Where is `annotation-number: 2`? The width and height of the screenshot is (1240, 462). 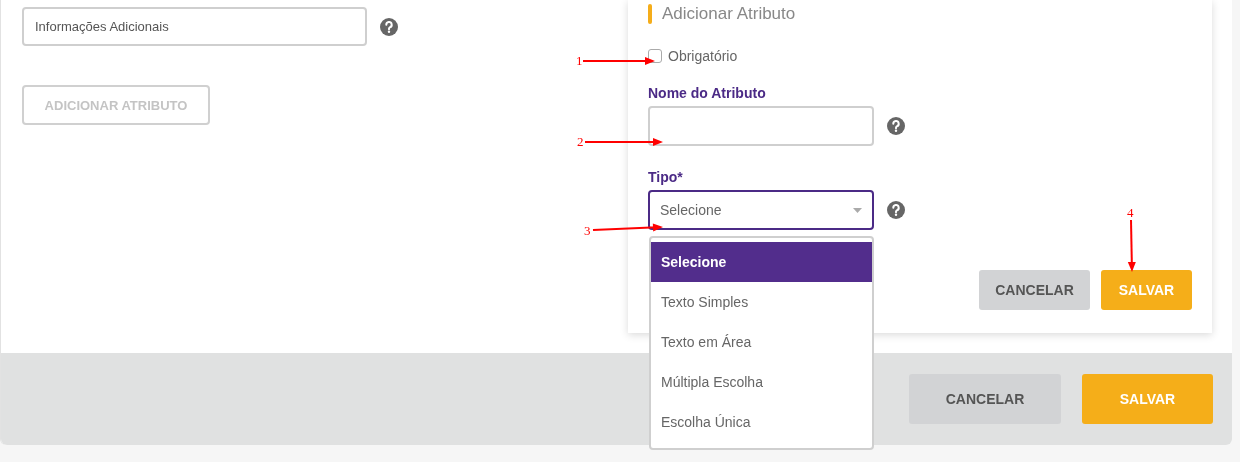 annotation-number: 2 is located at coordinates (580, 141).